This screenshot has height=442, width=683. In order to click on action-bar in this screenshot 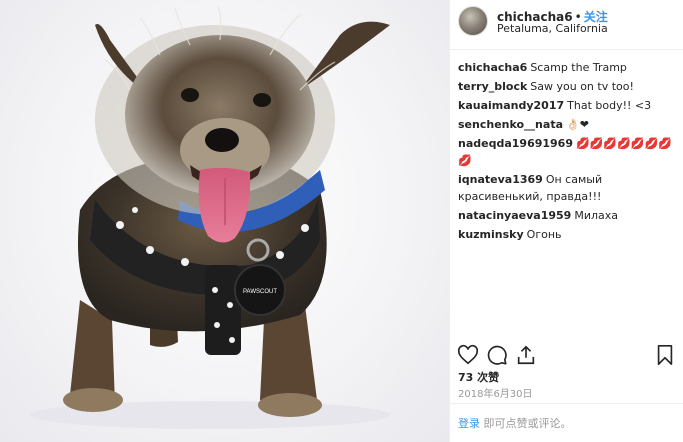, I will do `click(566, 356)`.